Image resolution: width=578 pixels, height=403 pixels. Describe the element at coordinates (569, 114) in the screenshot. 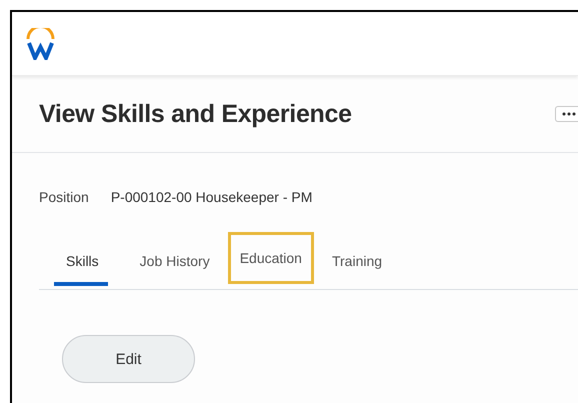

I see `more-icon` at that location.